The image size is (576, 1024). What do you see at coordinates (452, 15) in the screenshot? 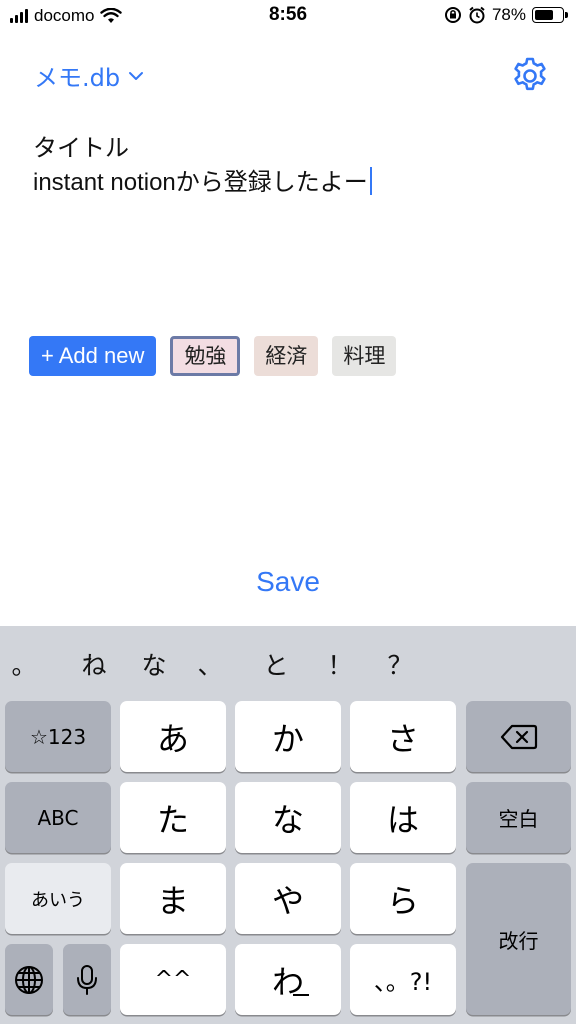
I see `orientation-lock-icon` at bounding box center [452, 15].